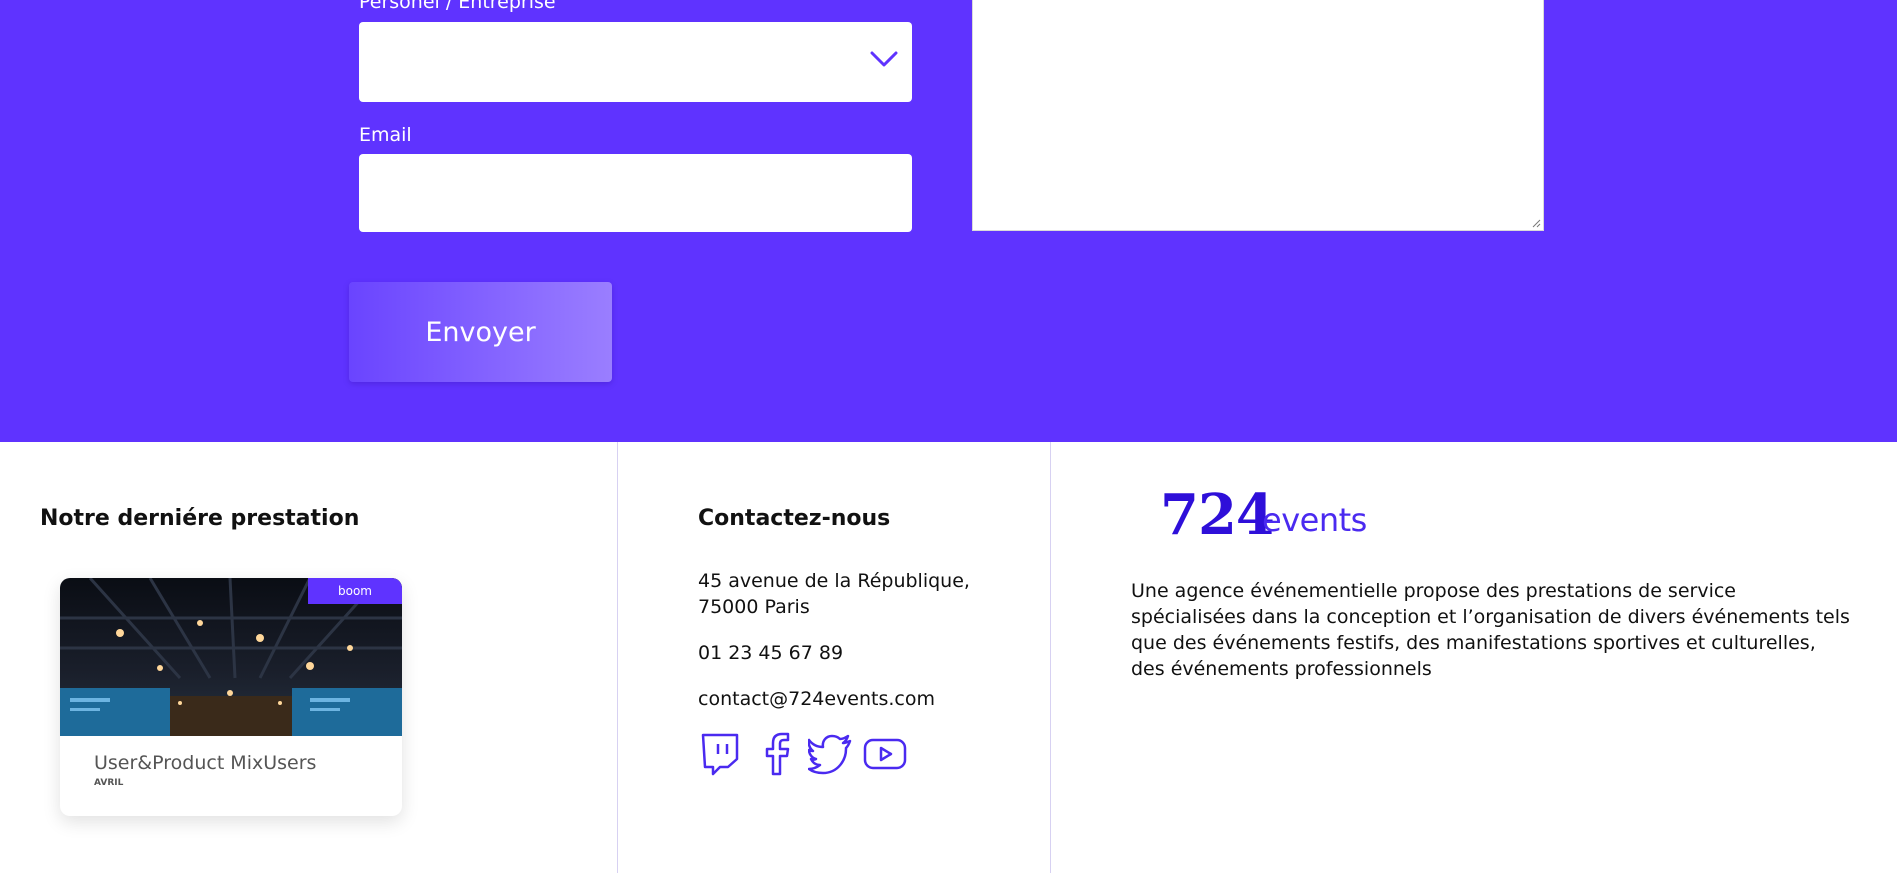 This screenshot has width=1897, height=873. Describe the element at coordinates (1536, 223) in the screenshot. I see `resize-handle-icon` at that location.